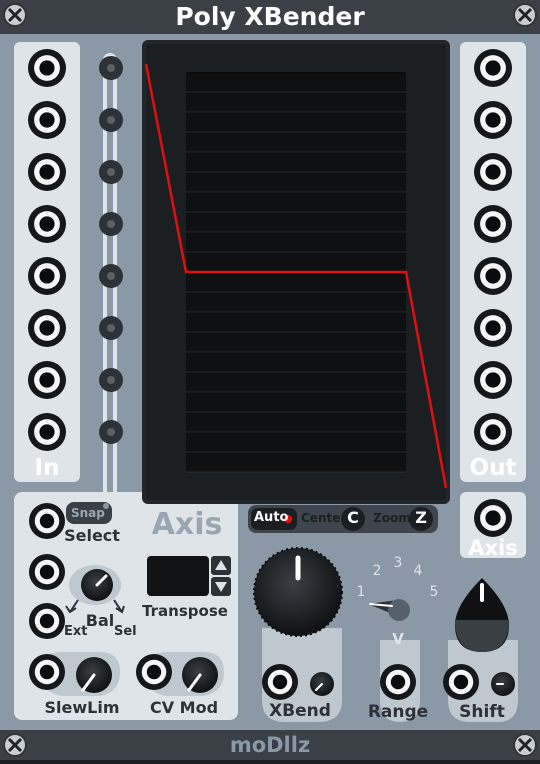 This screenshot has height=764, width=540. What do you see at coordinates (361, 592) in the screenshot?
I see `range-scale-1: 1` at bounding box center [361, 592].